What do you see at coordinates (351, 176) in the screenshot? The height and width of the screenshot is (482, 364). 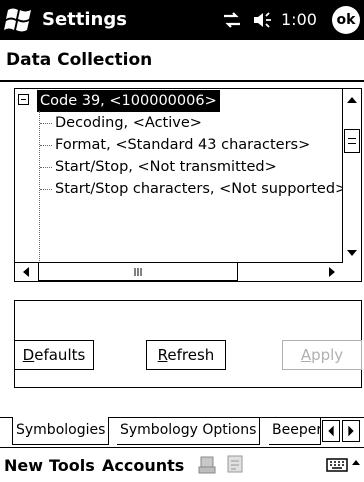 I see `vertical-scrollbar` at bounding box center [351, 176].